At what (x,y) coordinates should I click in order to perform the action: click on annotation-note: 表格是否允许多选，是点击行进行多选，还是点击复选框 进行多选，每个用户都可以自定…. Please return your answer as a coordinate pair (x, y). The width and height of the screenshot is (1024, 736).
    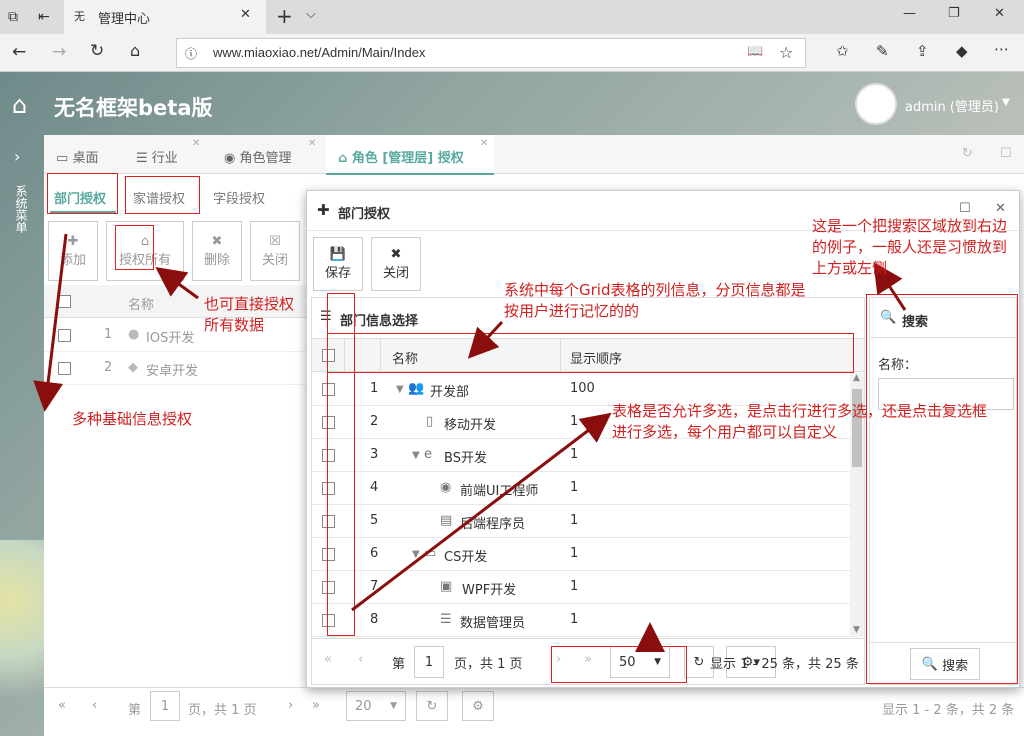
    Looking at the image, I should click on (800, 421).